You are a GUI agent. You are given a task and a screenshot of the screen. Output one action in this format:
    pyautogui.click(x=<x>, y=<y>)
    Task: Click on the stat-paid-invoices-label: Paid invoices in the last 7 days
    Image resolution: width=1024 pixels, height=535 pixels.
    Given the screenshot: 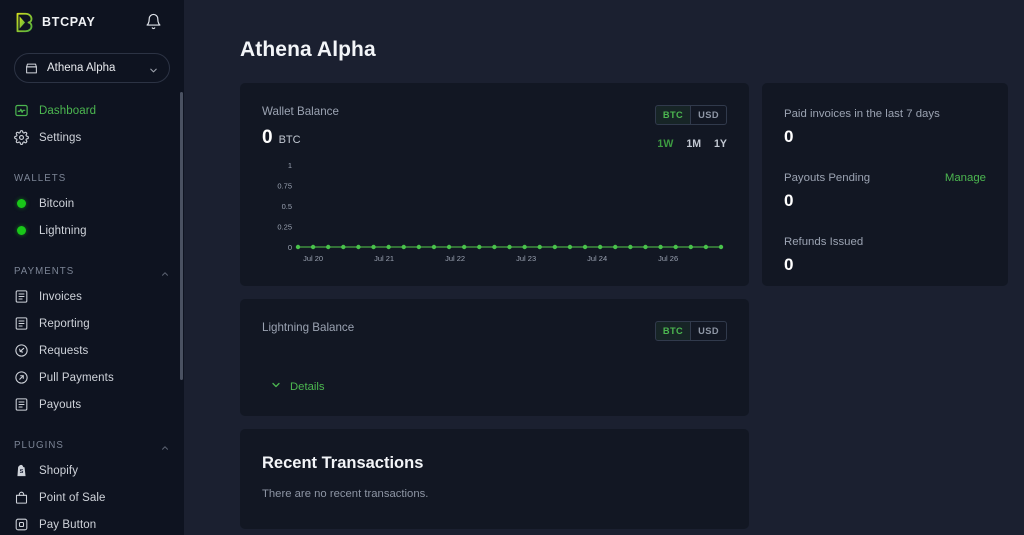 What is the action you would take?
    pyautogui.click(x=862, y=114)
    